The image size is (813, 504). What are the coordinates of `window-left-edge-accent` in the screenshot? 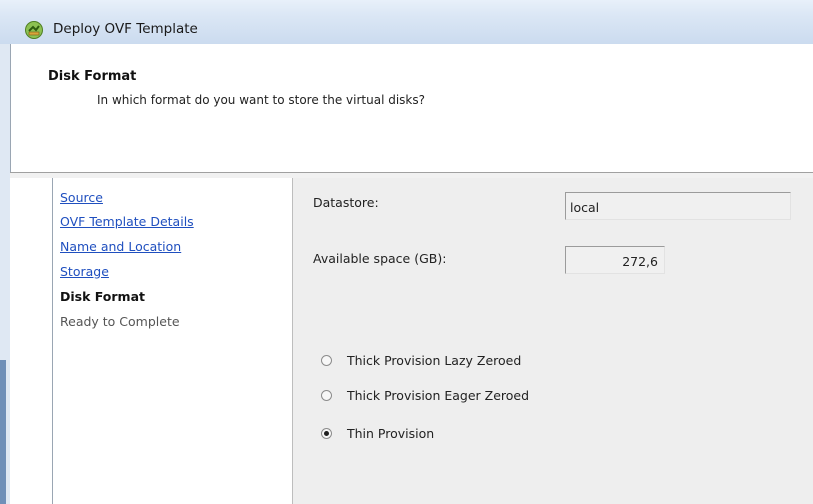 It's located at (3, 432).